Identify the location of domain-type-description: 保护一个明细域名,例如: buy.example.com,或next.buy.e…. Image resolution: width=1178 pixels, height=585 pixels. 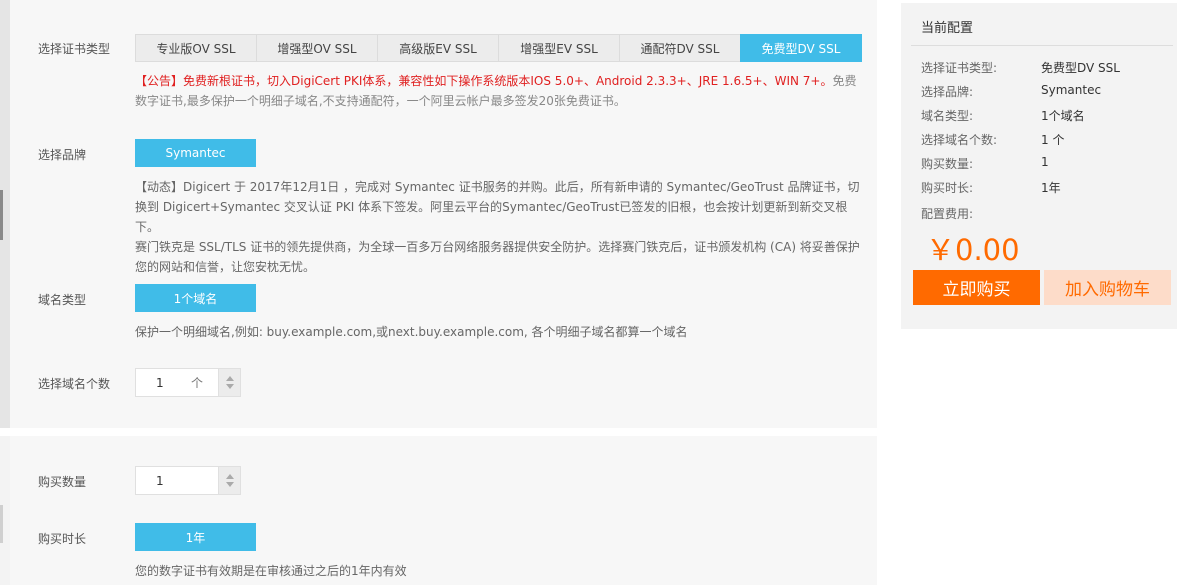
(411, 332).